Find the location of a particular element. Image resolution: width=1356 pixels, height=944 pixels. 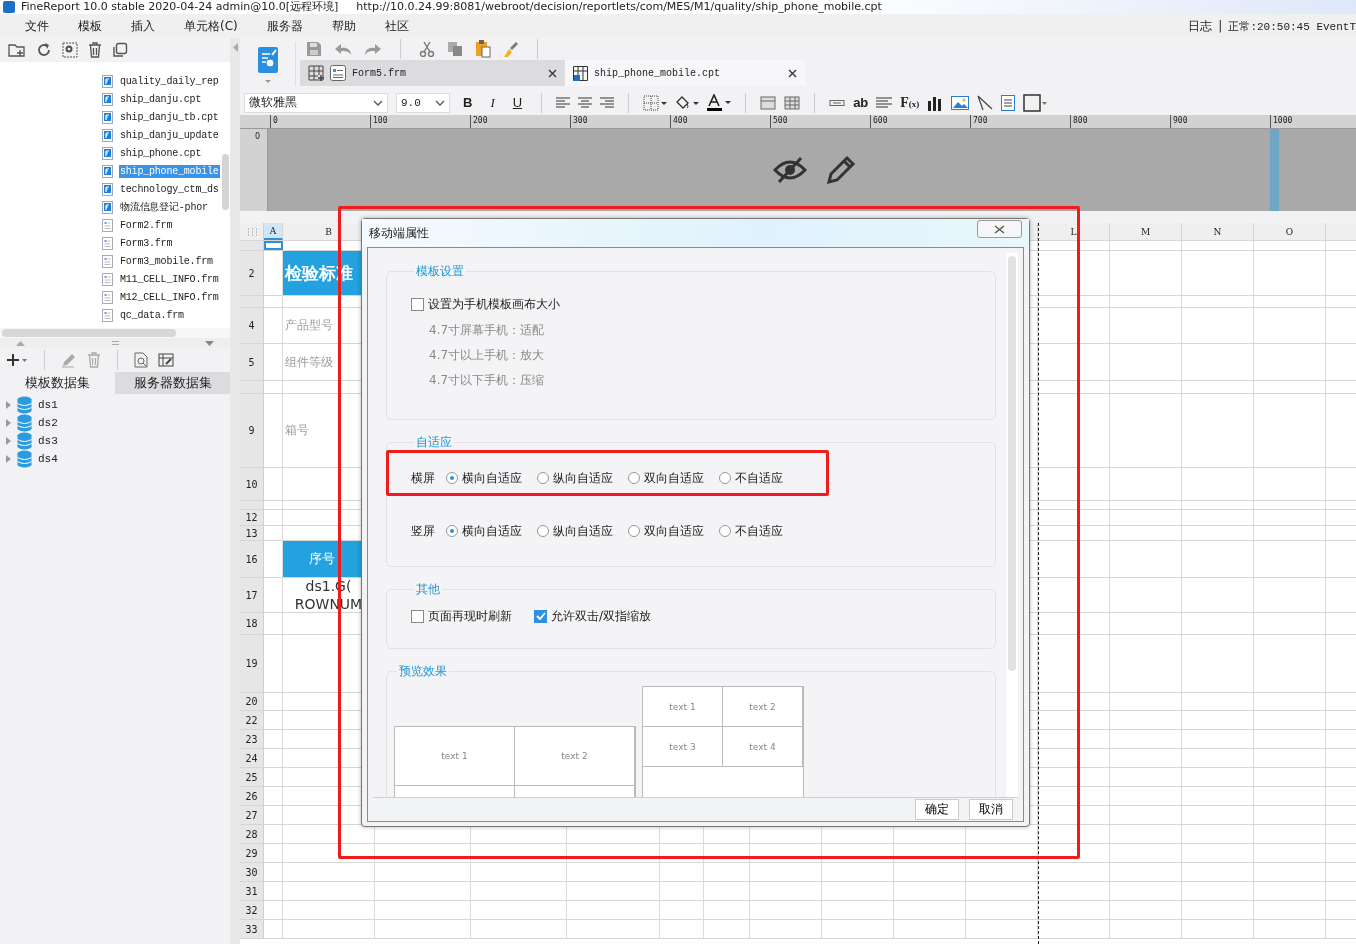

font-select: 微软雅黑 is located at coordinates (316, 102).